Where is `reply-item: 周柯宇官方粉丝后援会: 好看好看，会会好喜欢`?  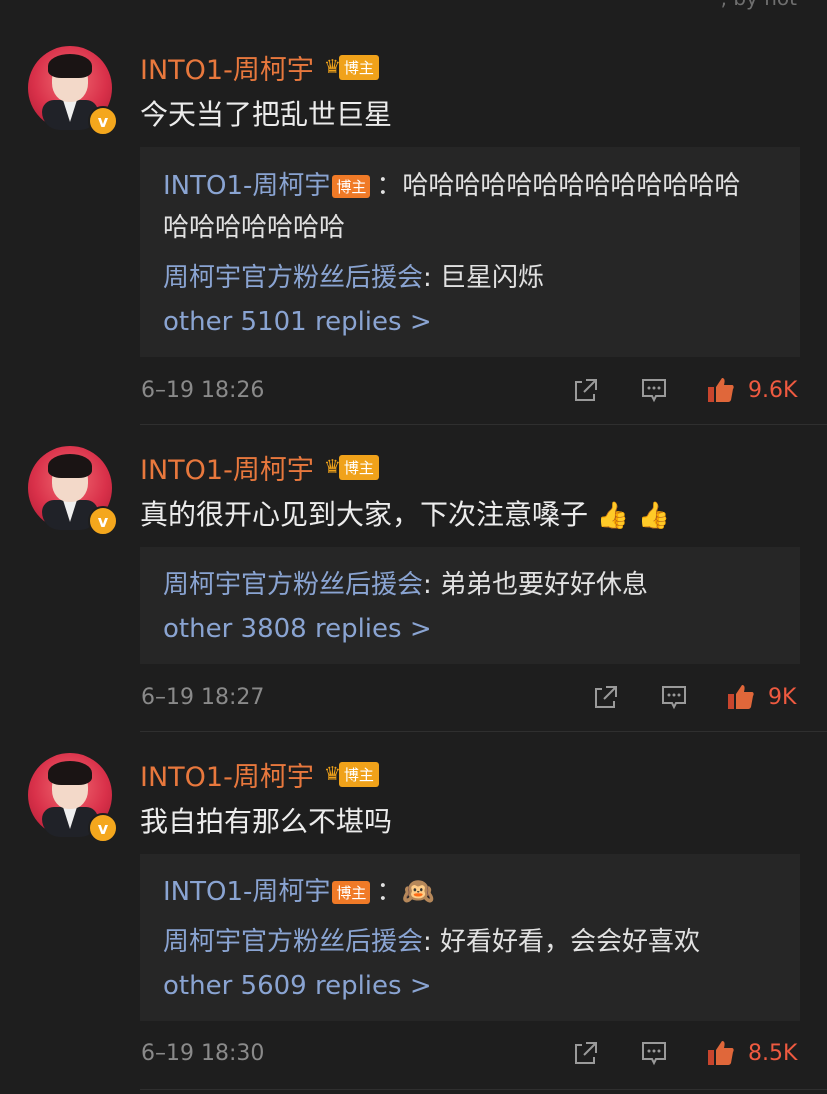
reply-item: 周柯宇官方粉丝后援会: 好看好看，会会好喜欢 is located at coordinates (432, 942).